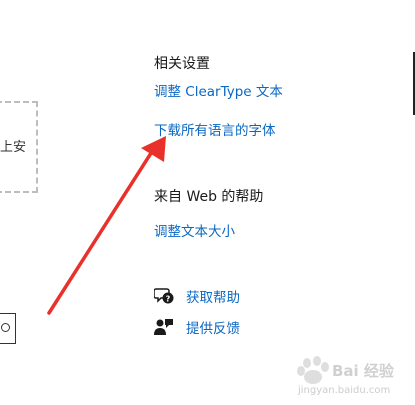 Image resolution: width=415 pixels, height=405 pixels. Describe the element at coordinates (363, 371) in the screenshot. I see `watermark-brand: Bai 经验` at that location.